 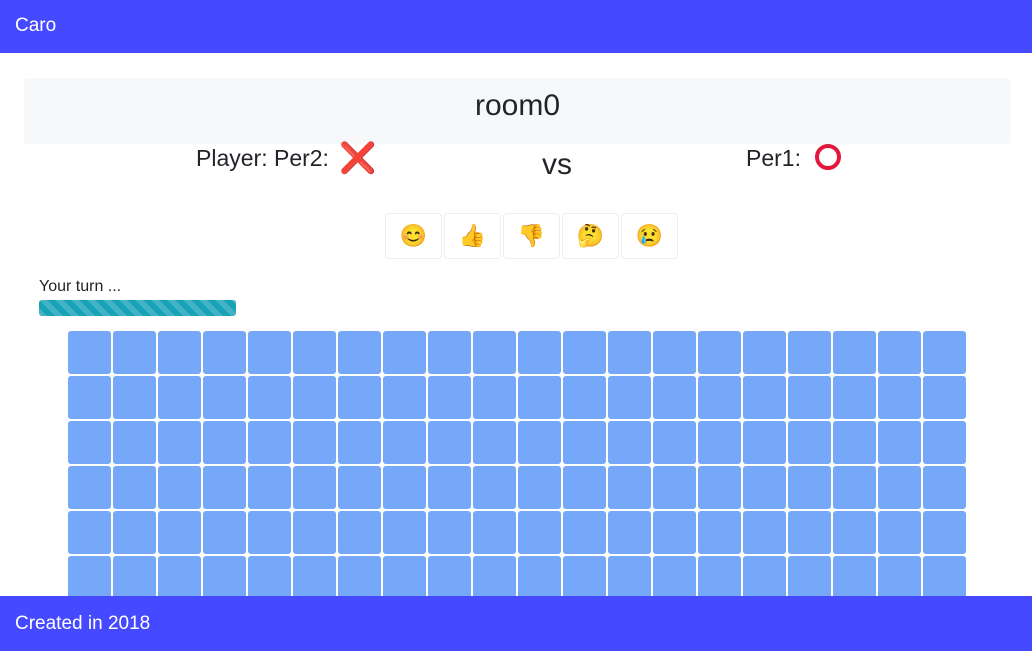 What do you see at coordinates (472, 236) in the screenshot?
I see `reaction-thumbs-up-button: 👍` at bounding box center [472, 236].